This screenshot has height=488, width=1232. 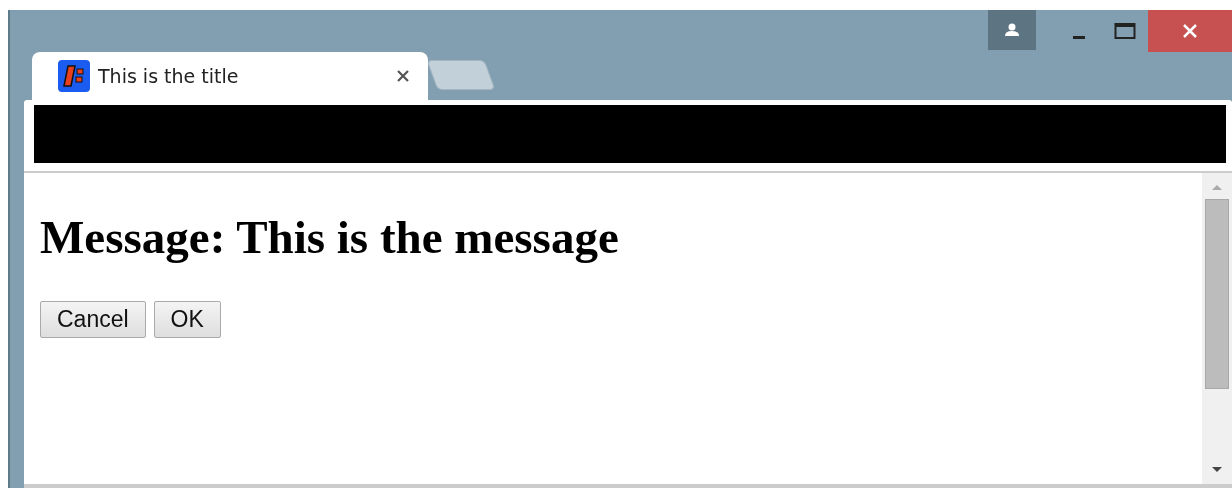 I want to click on close-icon, so click(x=1190, y=31).